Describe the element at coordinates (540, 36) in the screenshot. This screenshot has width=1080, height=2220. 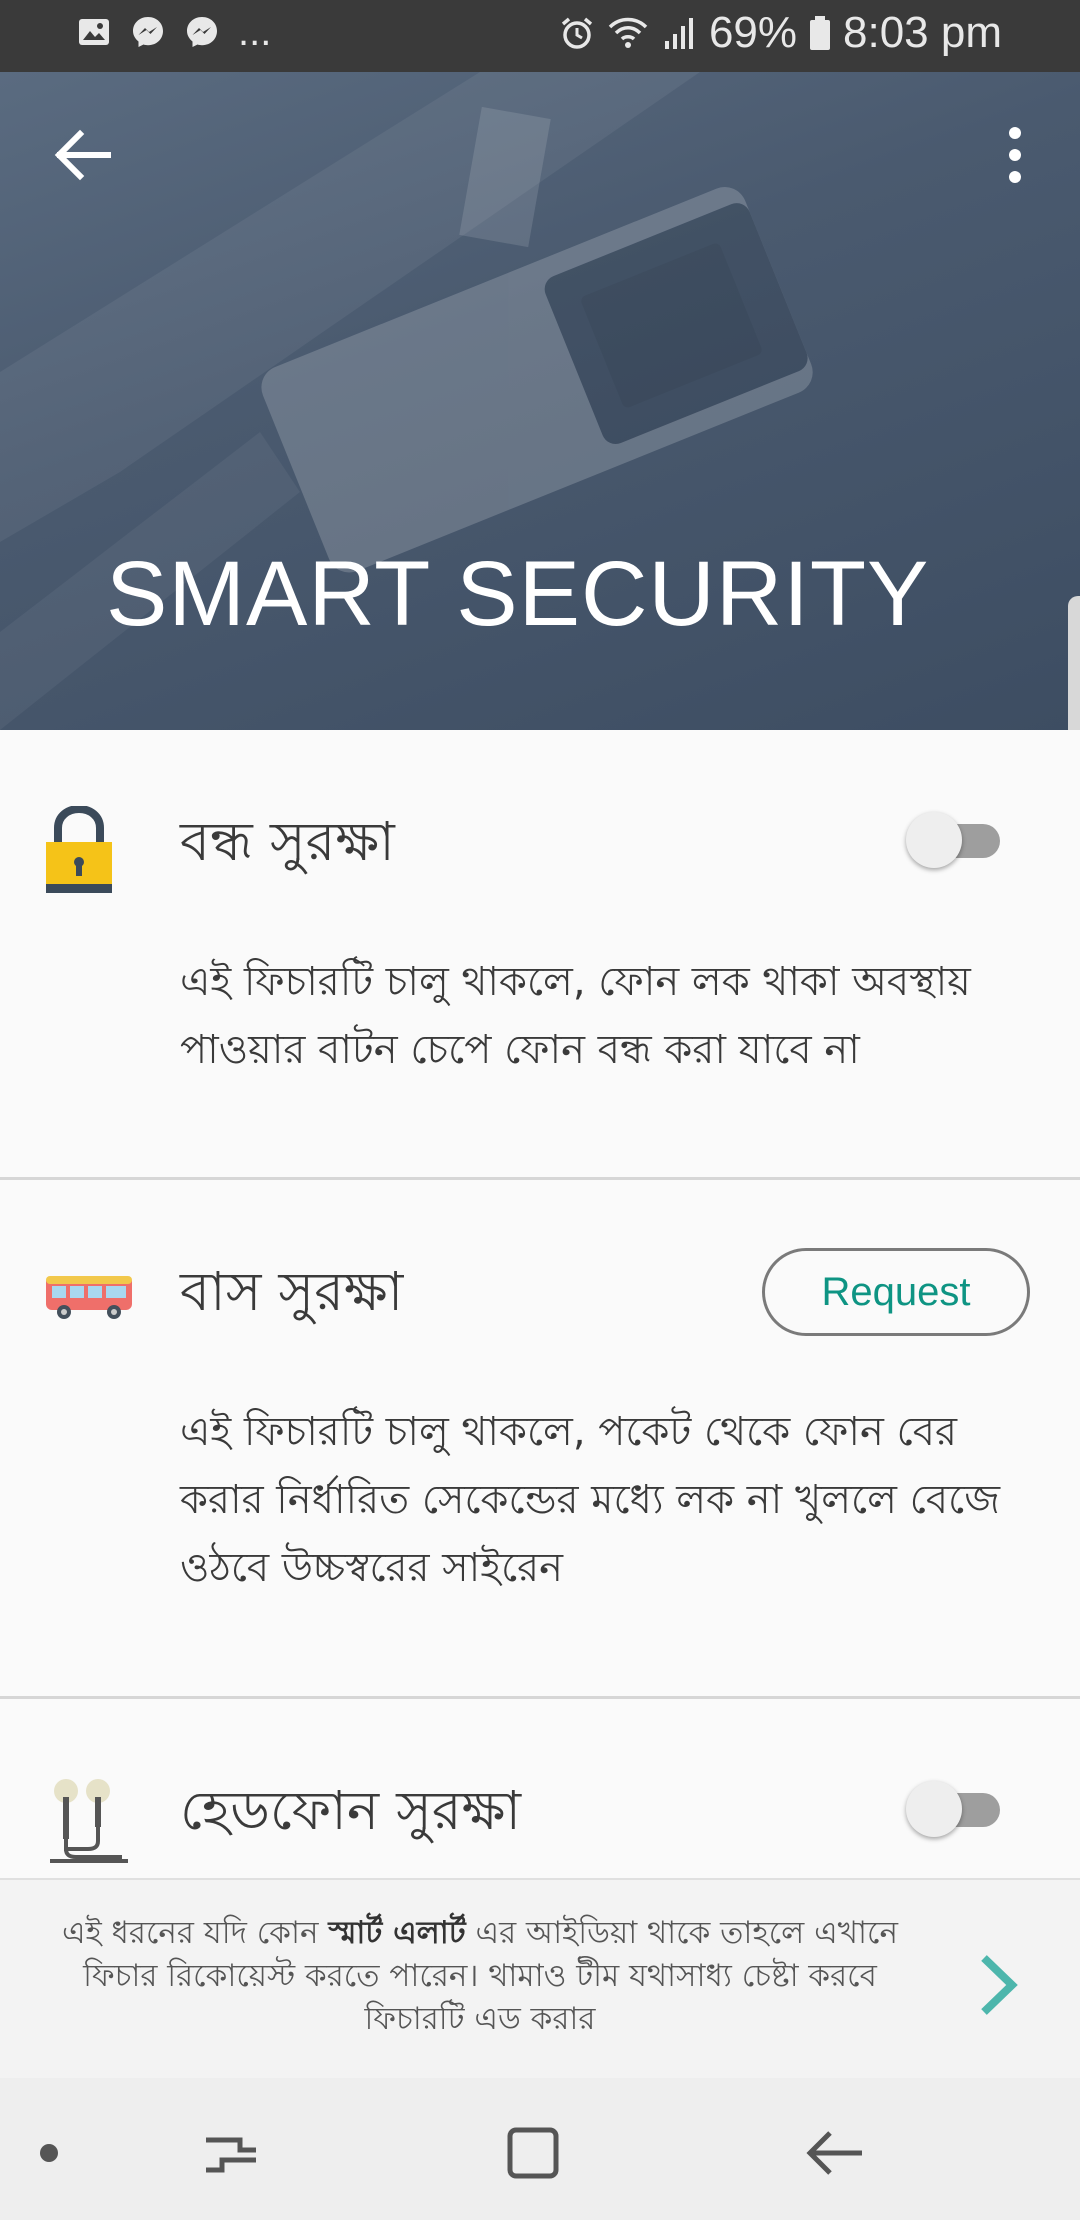
I see `status-bar: ... 69% 8:03 pm` at that location.